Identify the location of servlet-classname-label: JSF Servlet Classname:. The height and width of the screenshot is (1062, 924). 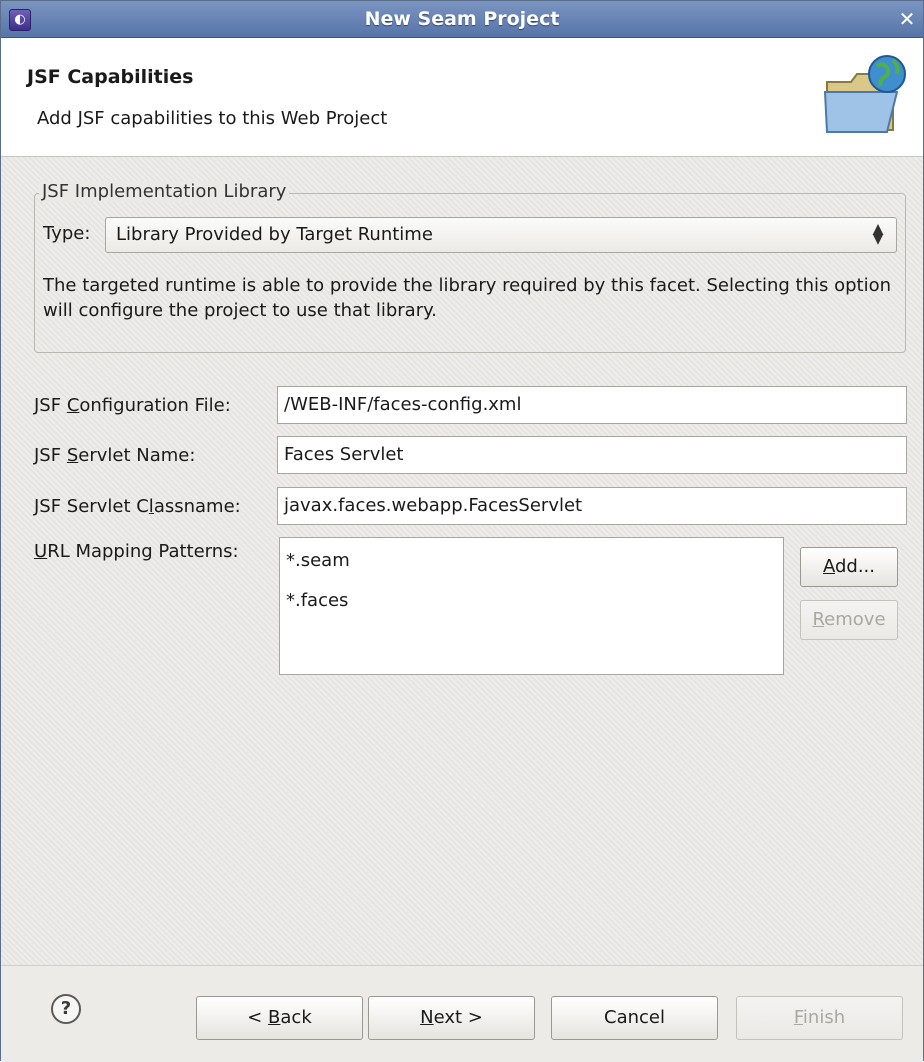
(137, 506).